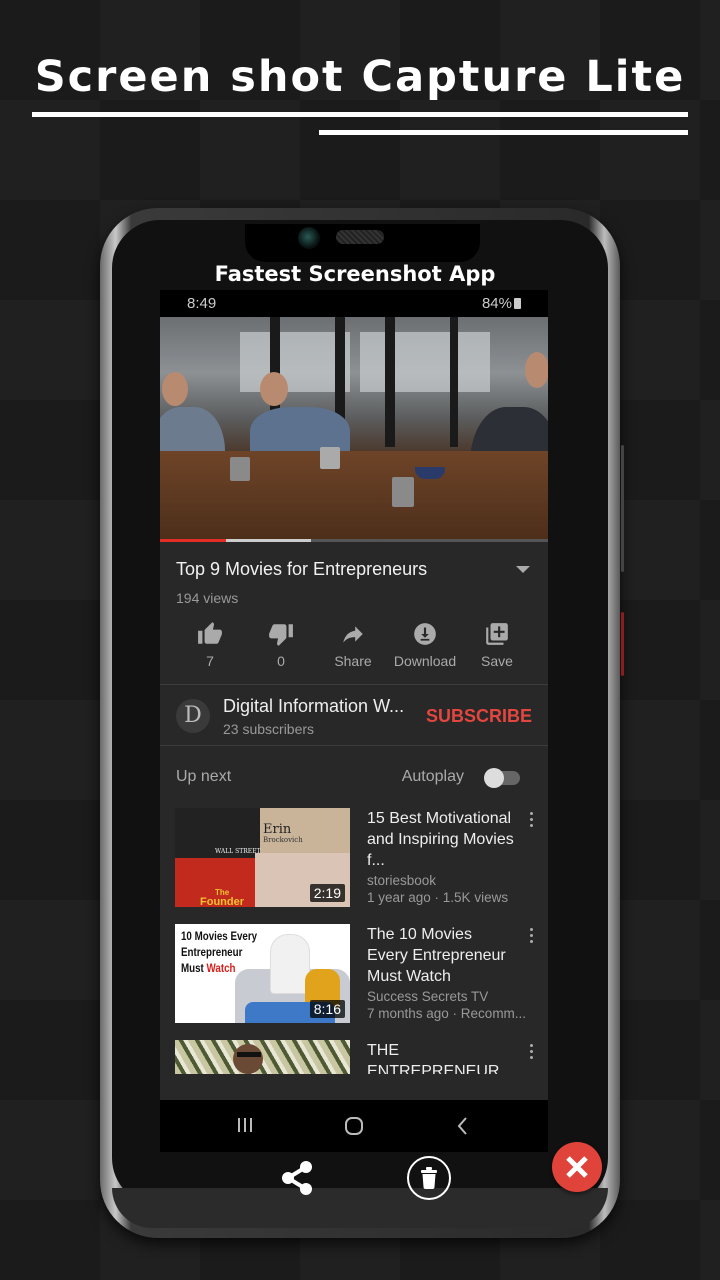  Describe the element at coordinates (202, 303) in the screenshot. I see `status-time: 8:49` at that location.